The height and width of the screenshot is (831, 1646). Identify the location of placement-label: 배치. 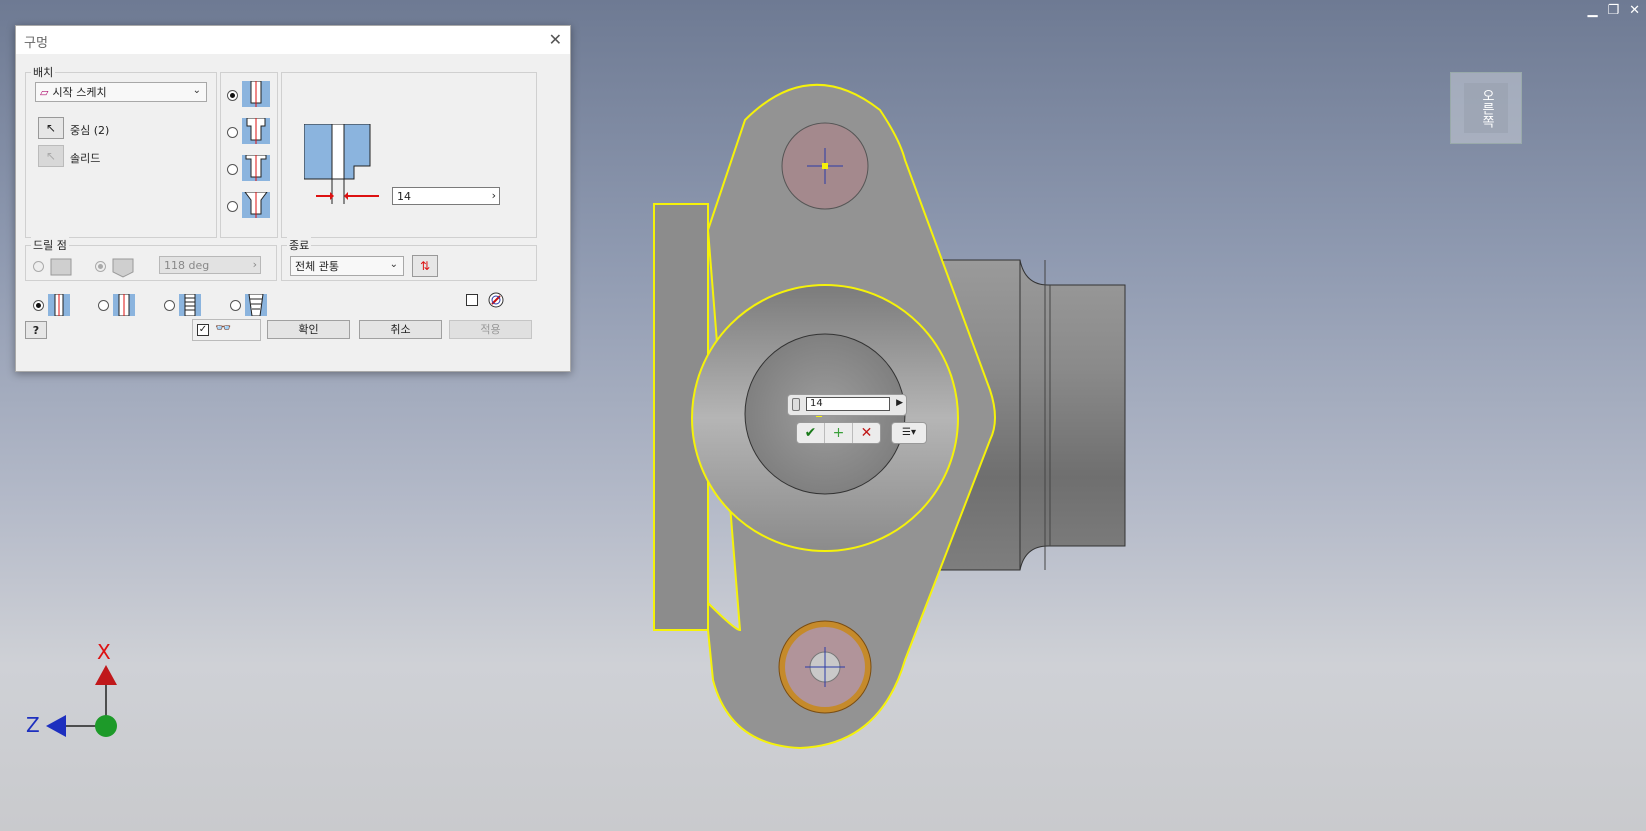
(43, 72).